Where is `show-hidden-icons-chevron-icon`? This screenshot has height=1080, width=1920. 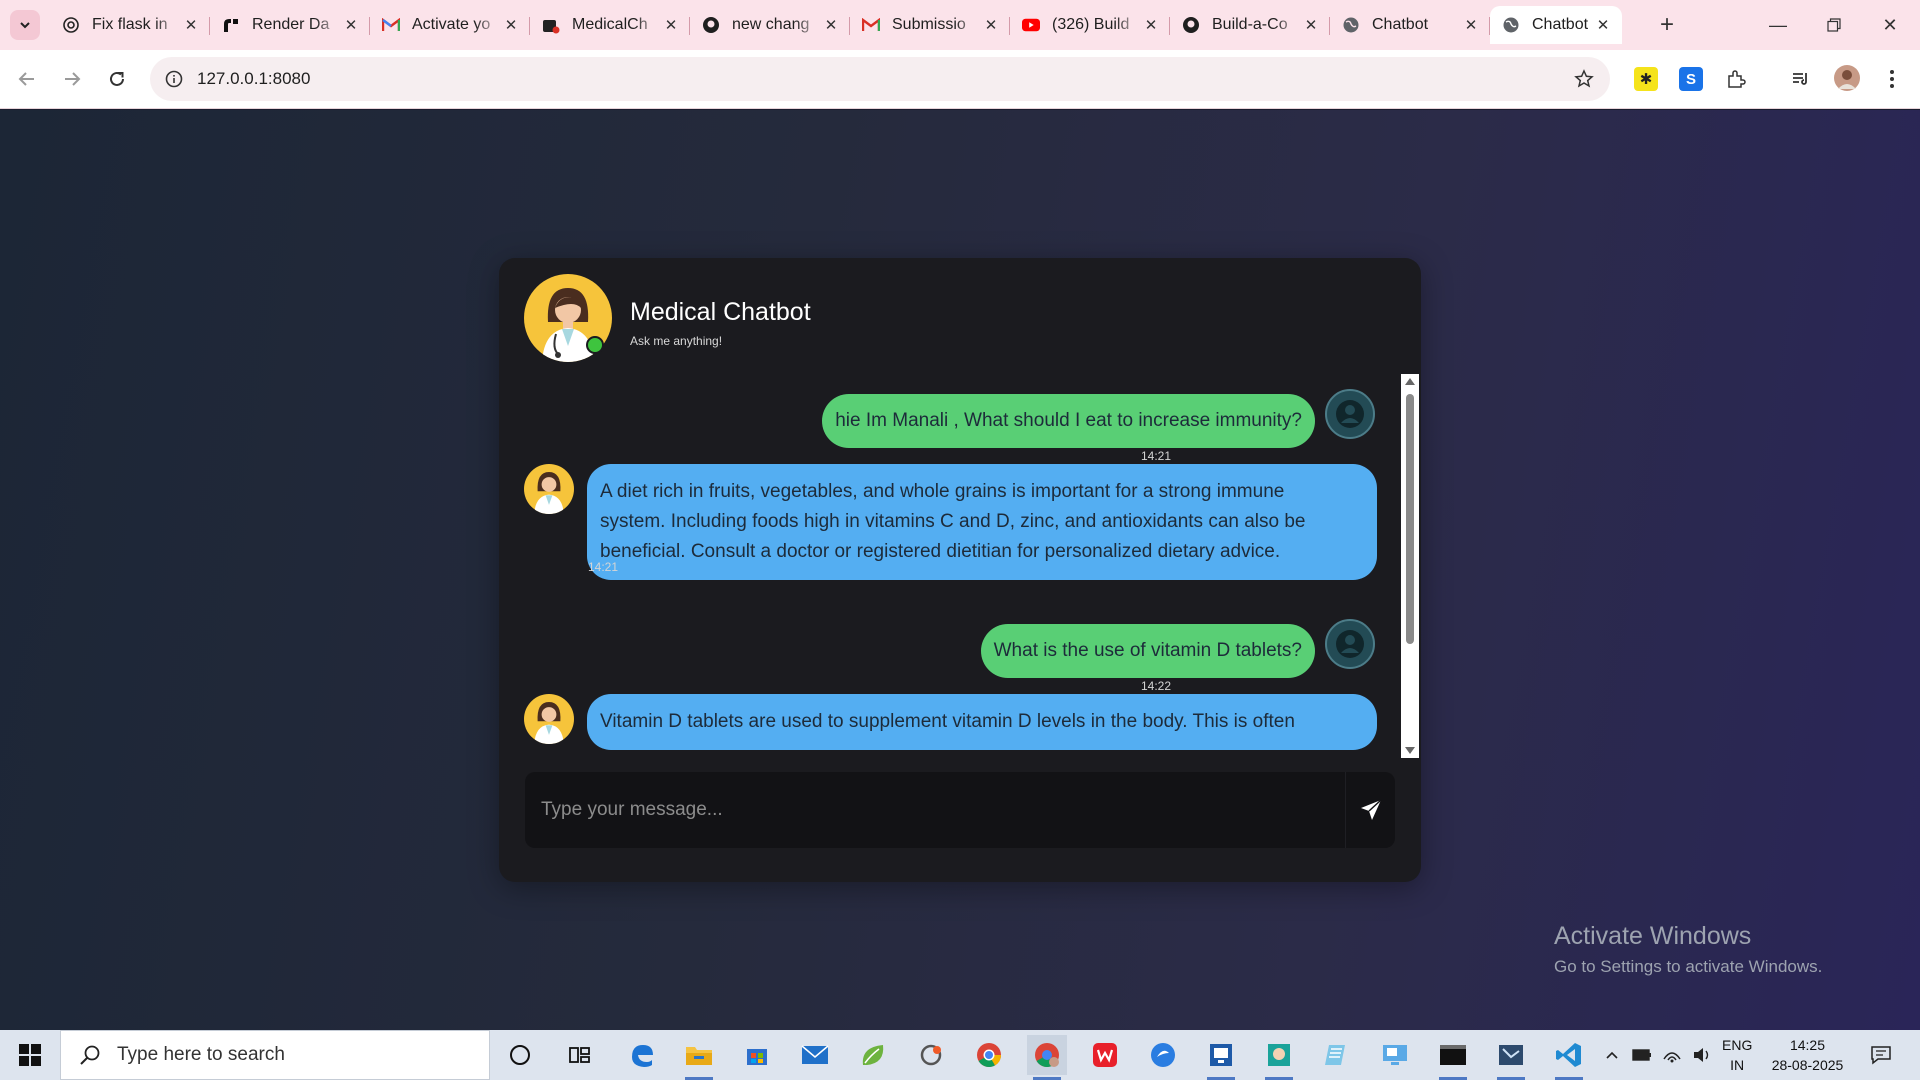
show-hidden-icons-chevron-icon is located at coordinates (1612, 1055).